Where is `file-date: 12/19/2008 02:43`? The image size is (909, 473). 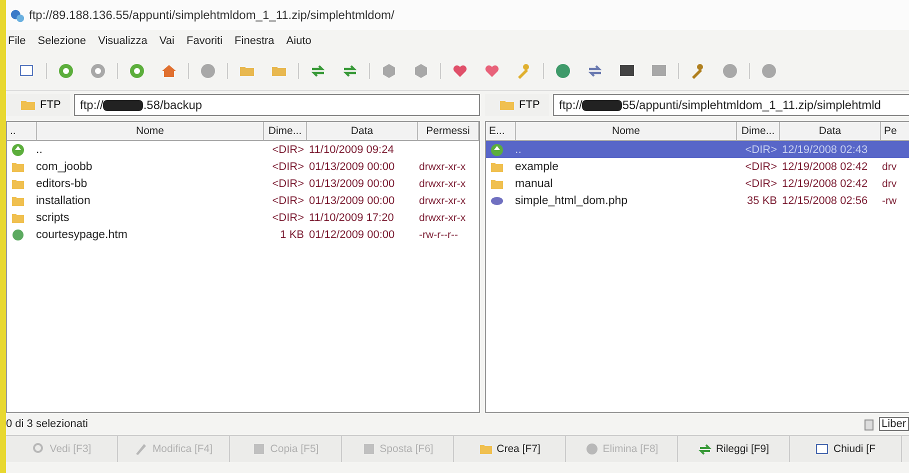
file-date: 12/19/2008 02:43 is located at coordinates (825, 150).